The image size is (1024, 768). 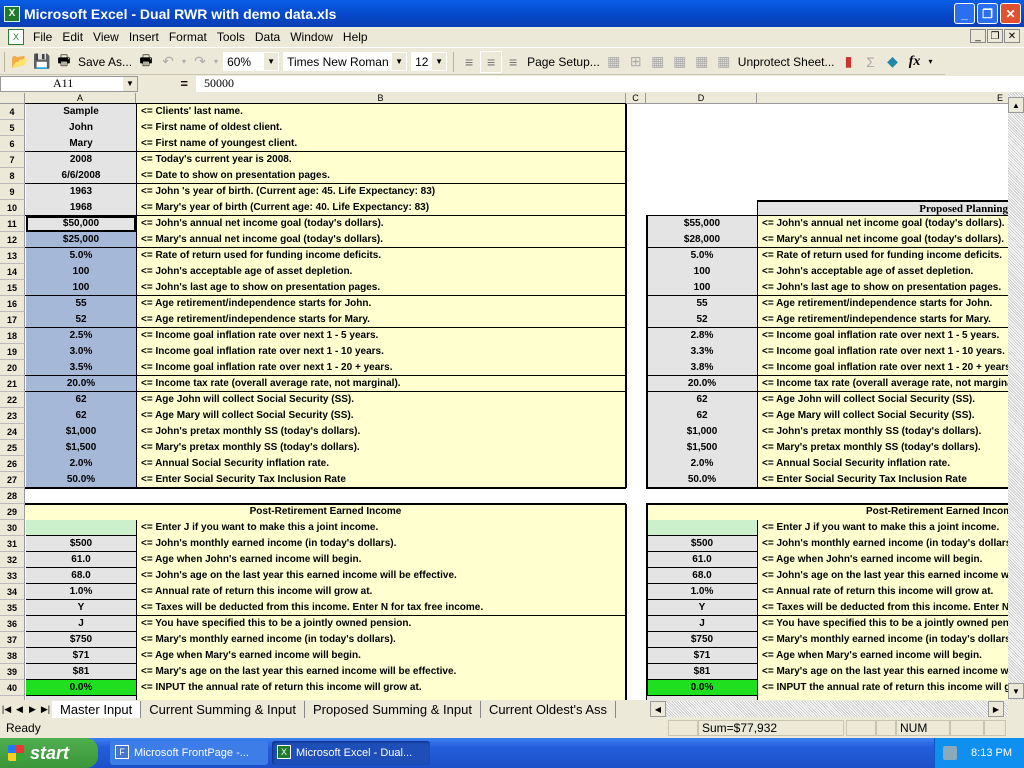 I want to click on input-cell: 5.0%, so click(x=81, y=256).